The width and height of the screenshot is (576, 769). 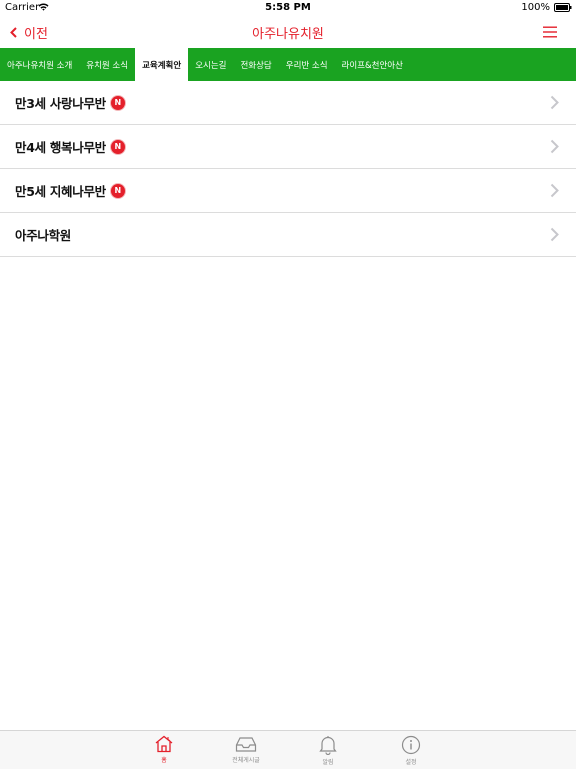 What do you see at coordinates (372, 64) in the screenshot?
I see `tab-life-cheonan-asan: 라이프&천안아산` at bounding box center [372, 64].